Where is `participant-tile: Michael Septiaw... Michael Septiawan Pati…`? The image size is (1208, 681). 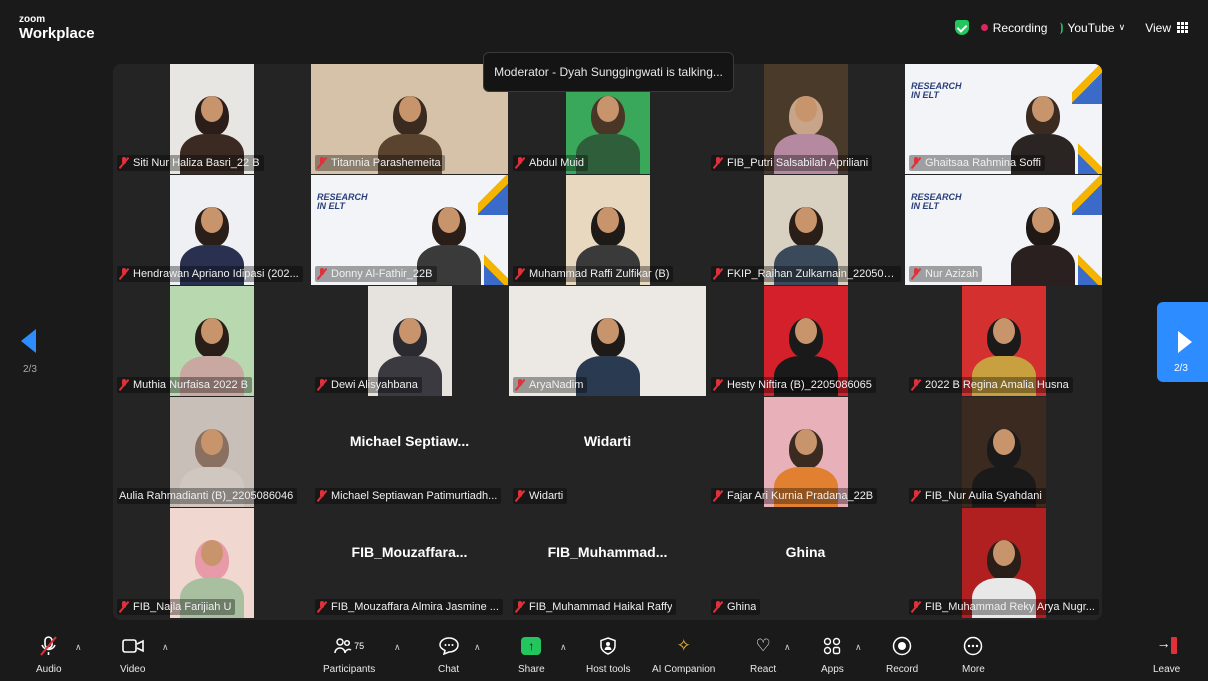 participant-tile: Michael Septiaw... Michael Septiawan Pati… is located at coordinates (409, 452).